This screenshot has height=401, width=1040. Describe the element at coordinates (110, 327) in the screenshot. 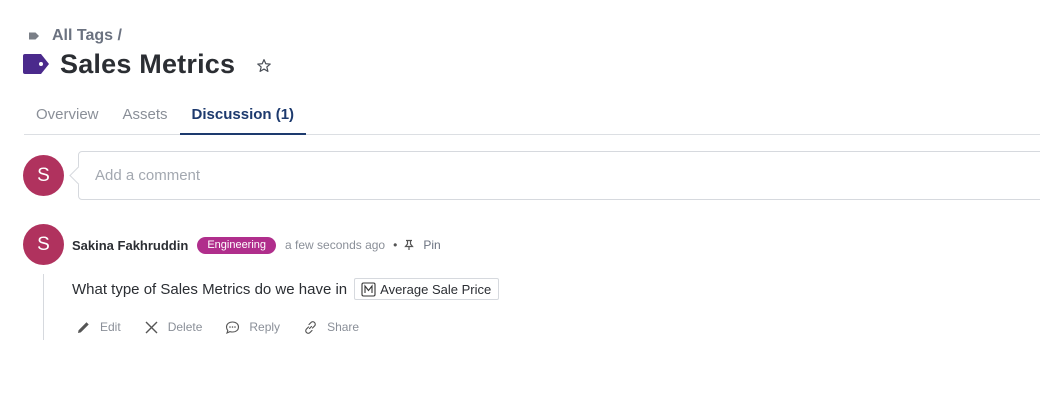

I see `edit-label: Edit` at that location.